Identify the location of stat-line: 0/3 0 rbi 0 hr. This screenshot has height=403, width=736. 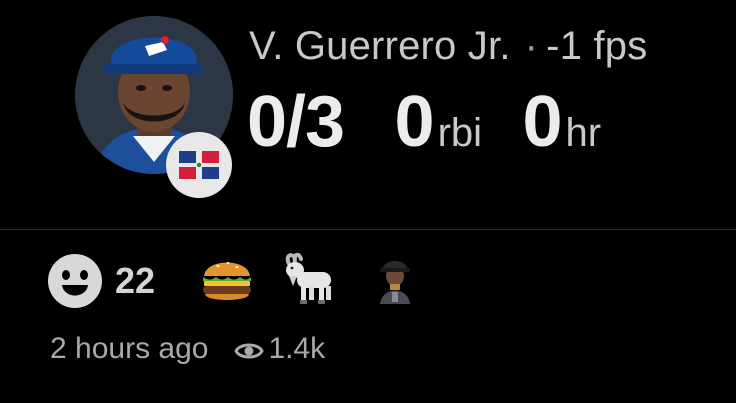
(424, 122).